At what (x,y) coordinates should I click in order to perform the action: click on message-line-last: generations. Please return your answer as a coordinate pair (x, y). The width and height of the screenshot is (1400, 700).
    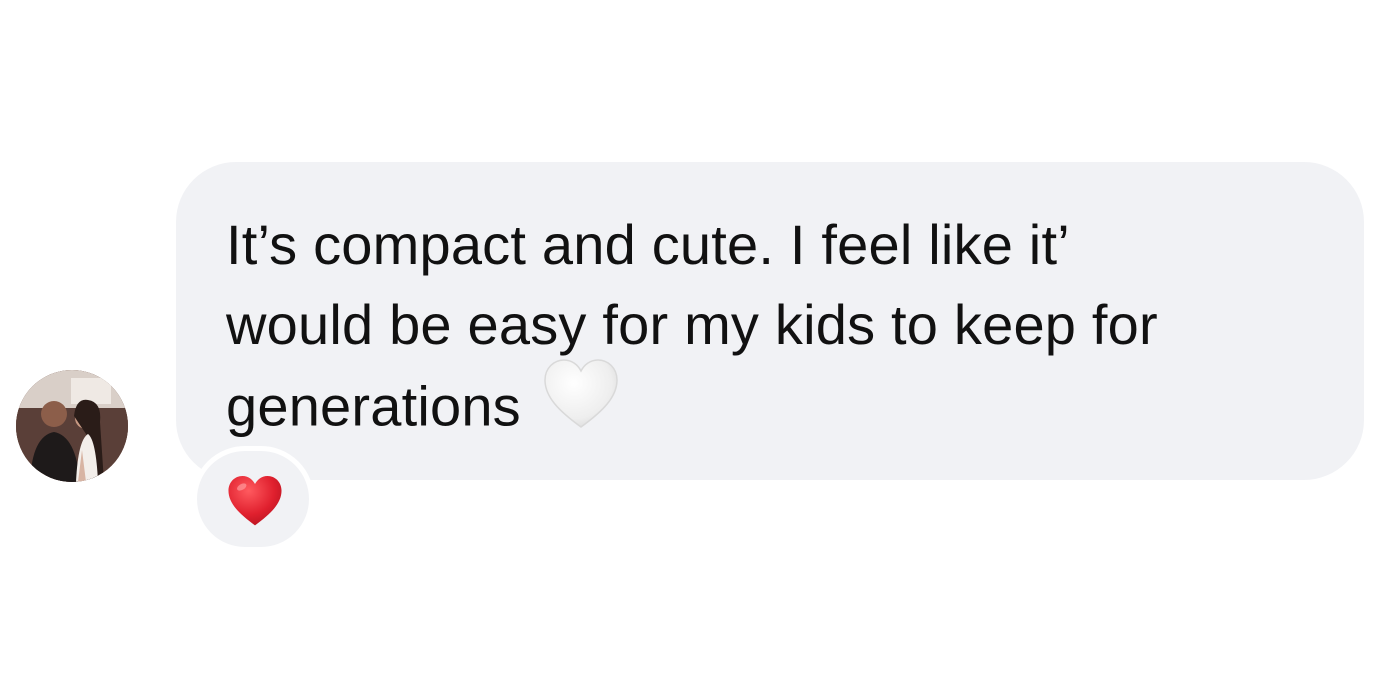
    Looking at the image, I should click on (786, 407).